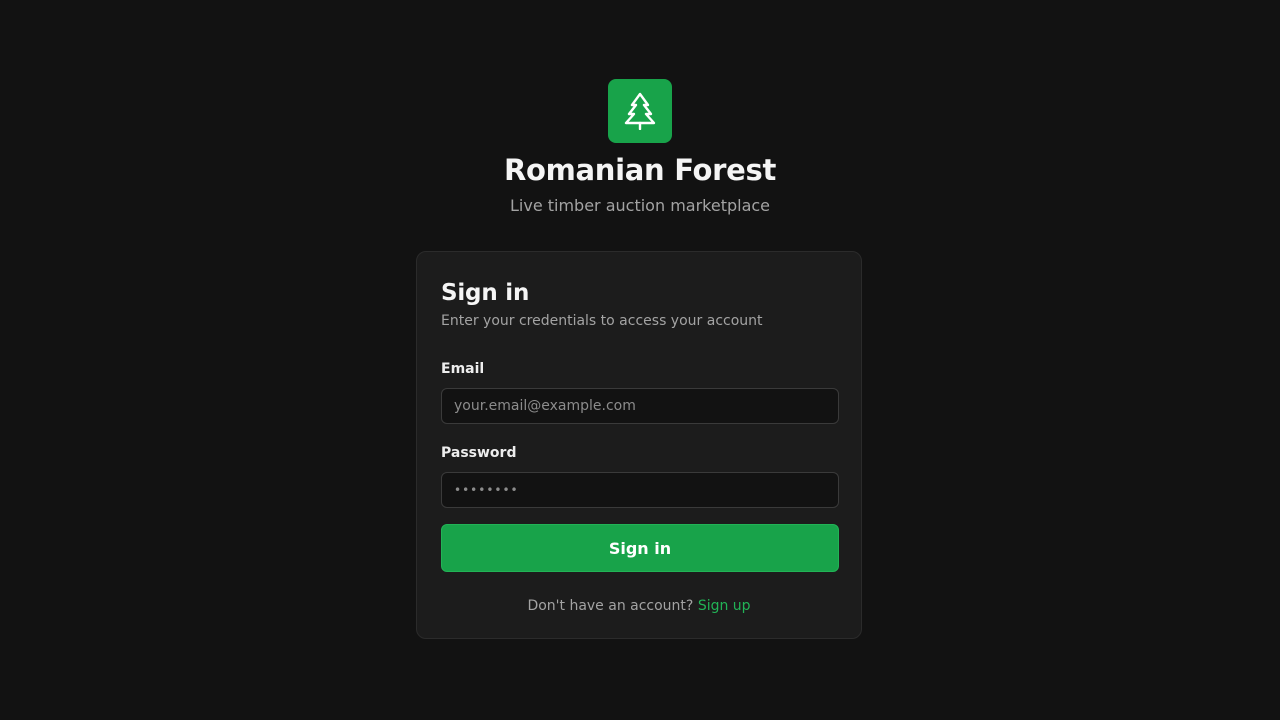 This screenshot has height=720, width=1280. Describe the element at coordinates (640, 490) in the screenshot. I see `password-field` at that location.